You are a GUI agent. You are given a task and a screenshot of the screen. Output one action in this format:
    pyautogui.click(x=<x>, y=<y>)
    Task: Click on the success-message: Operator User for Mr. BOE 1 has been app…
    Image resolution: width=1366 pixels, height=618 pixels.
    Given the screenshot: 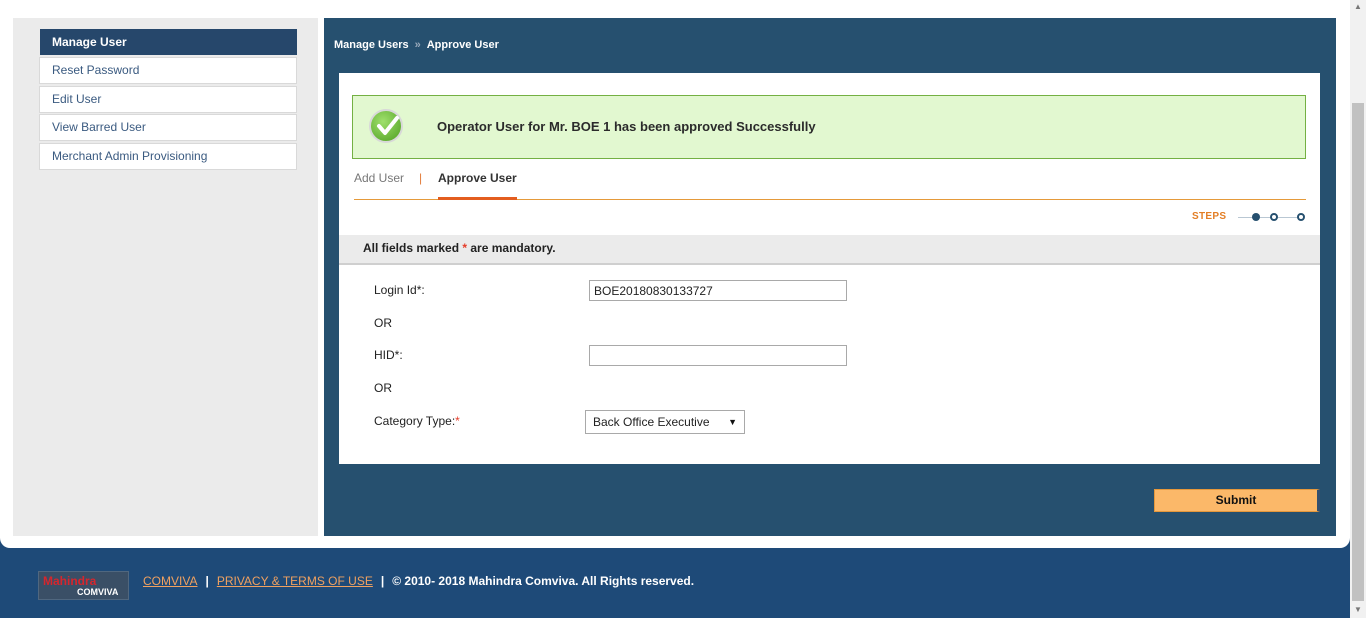 What is the action you would take?
    pyautogui.click(x=626, y=126)
    